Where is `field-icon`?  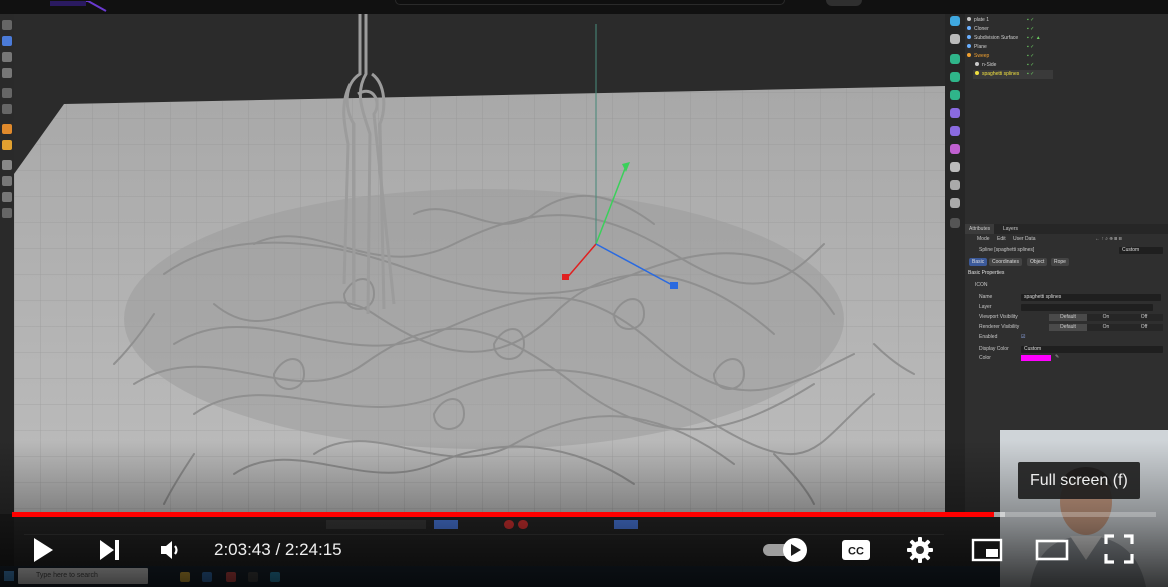
field-icon is located at coordinates (955, 131).